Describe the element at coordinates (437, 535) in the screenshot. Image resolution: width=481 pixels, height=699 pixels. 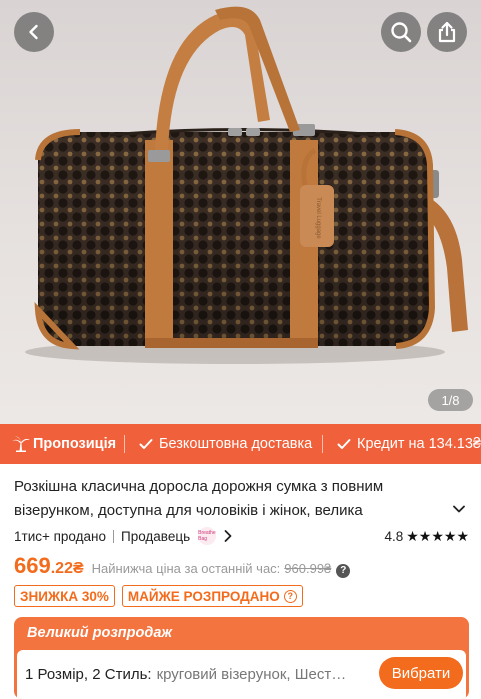
I see `star-rating-icons: ★★★★★` at that location.